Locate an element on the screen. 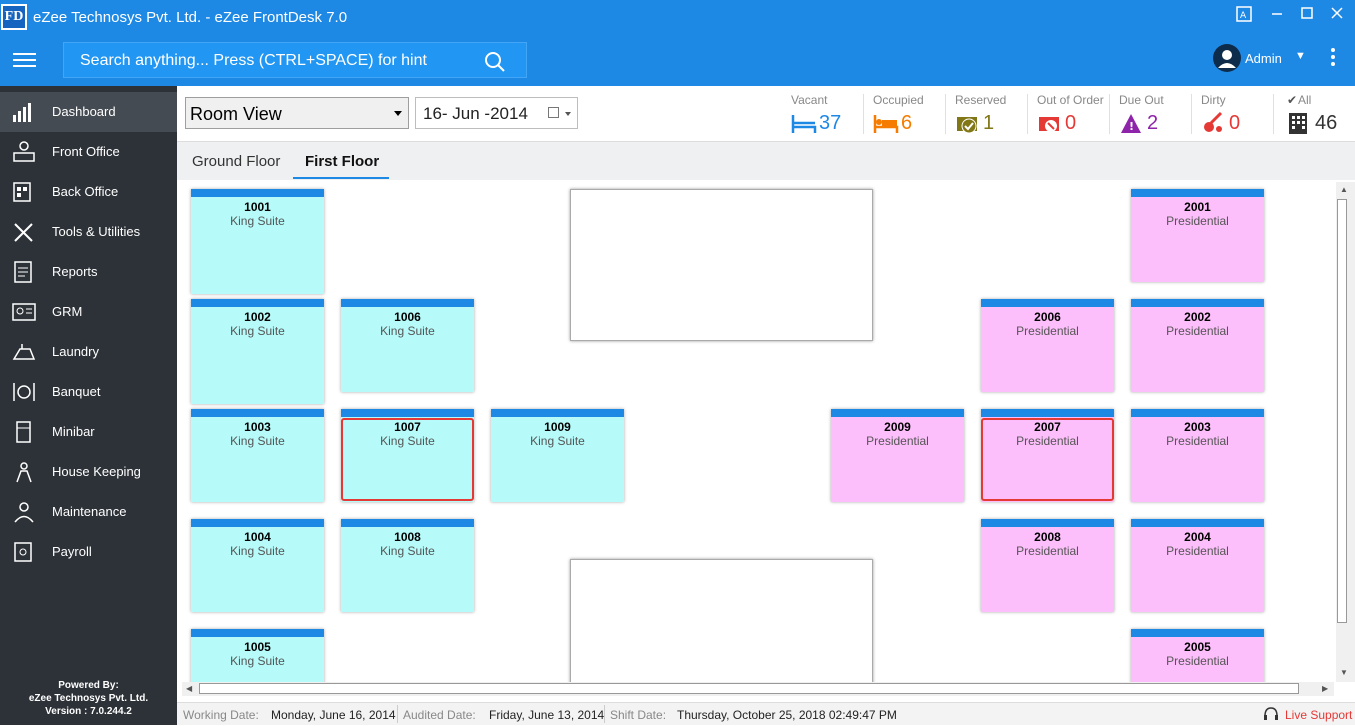  sidebar-item-reports: Reports is located at coordinates (88, 272).